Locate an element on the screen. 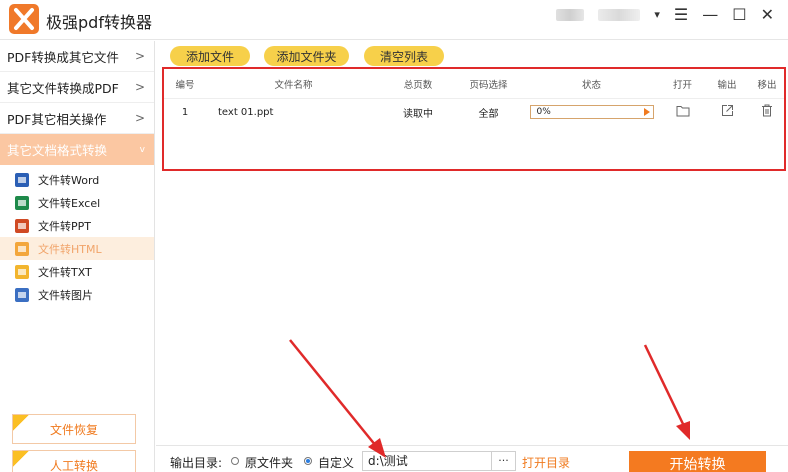  html-file-icon is located at coordinates (22, 248).